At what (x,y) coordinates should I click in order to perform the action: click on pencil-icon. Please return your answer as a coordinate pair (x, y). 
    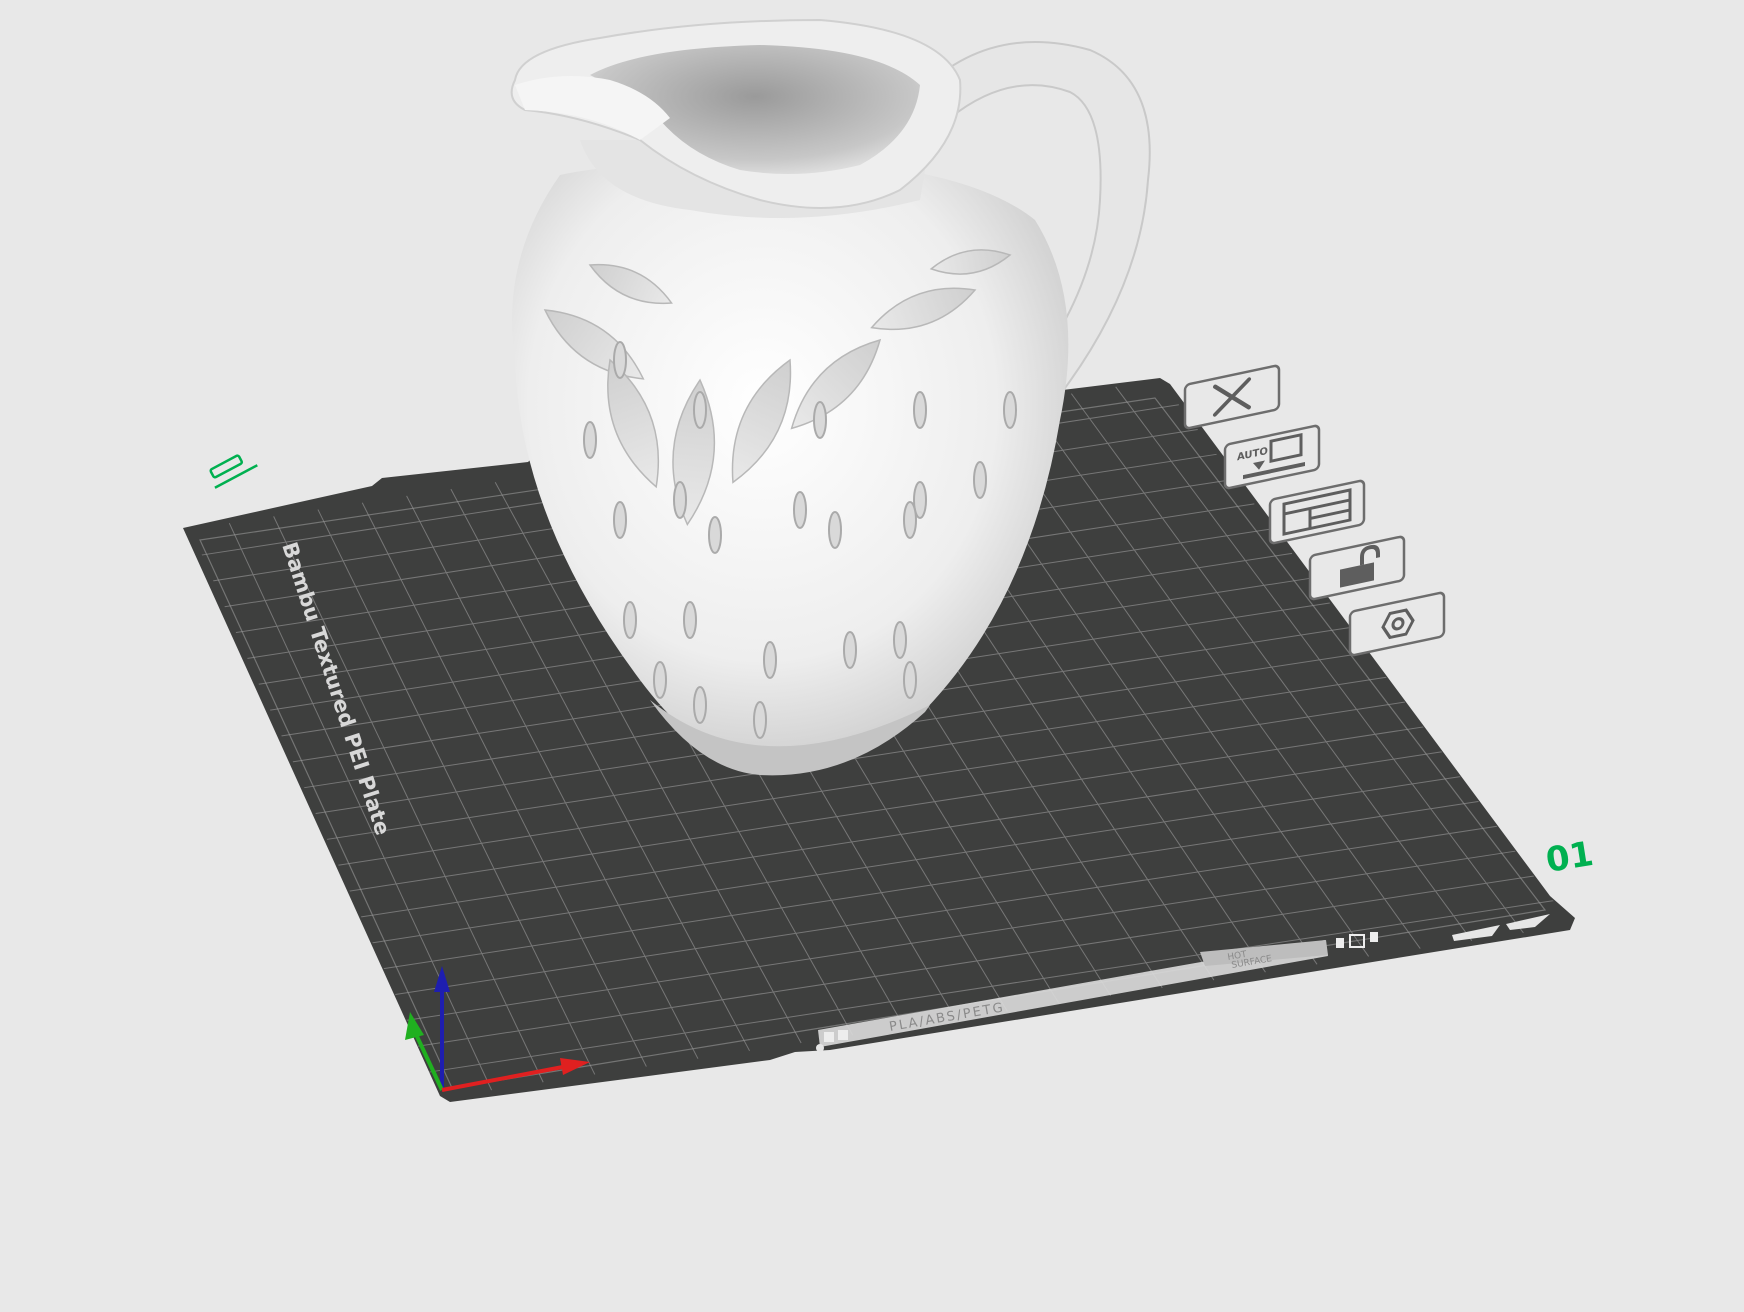
    Looking at the image, I should click on (232, 469).